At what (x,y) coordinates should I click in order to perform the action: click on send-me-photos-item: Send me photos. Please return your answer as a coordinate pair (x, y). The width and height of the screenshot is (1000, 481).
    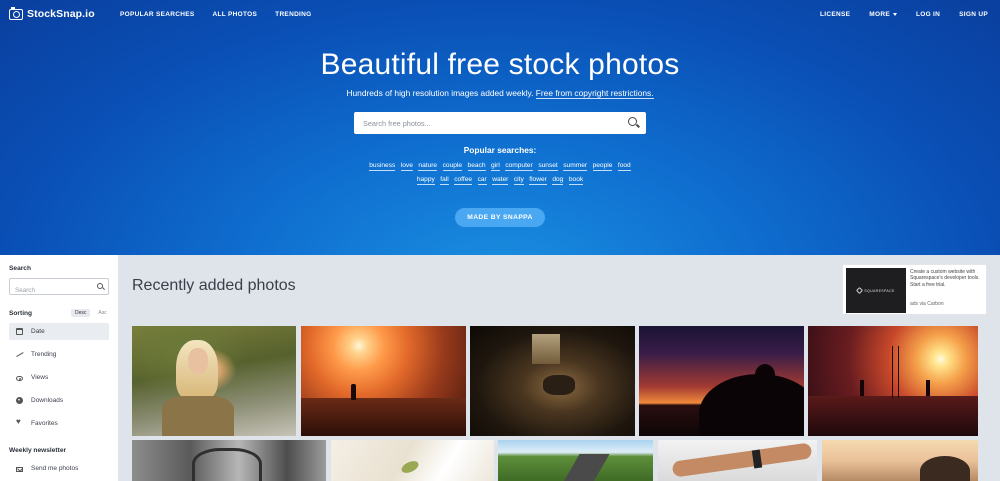
    Looking at the image, I should click on (59, 468).